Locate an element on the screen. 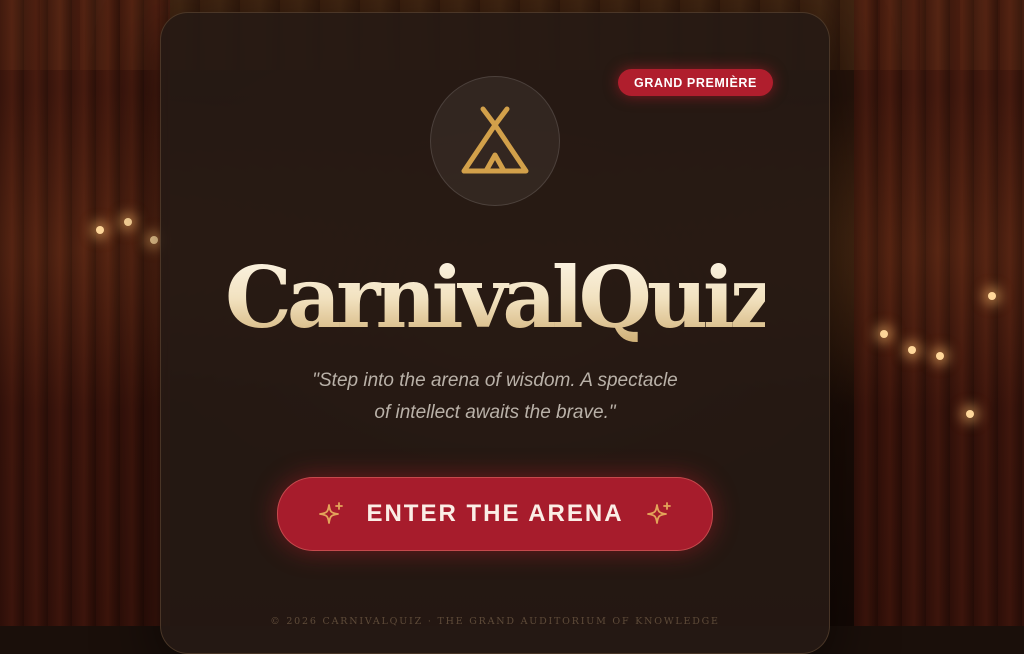 The height and width of the screenshot is (654, 1024). tagline-line-2: of intellect awaits the brave." is located at coordinates (495, 412).